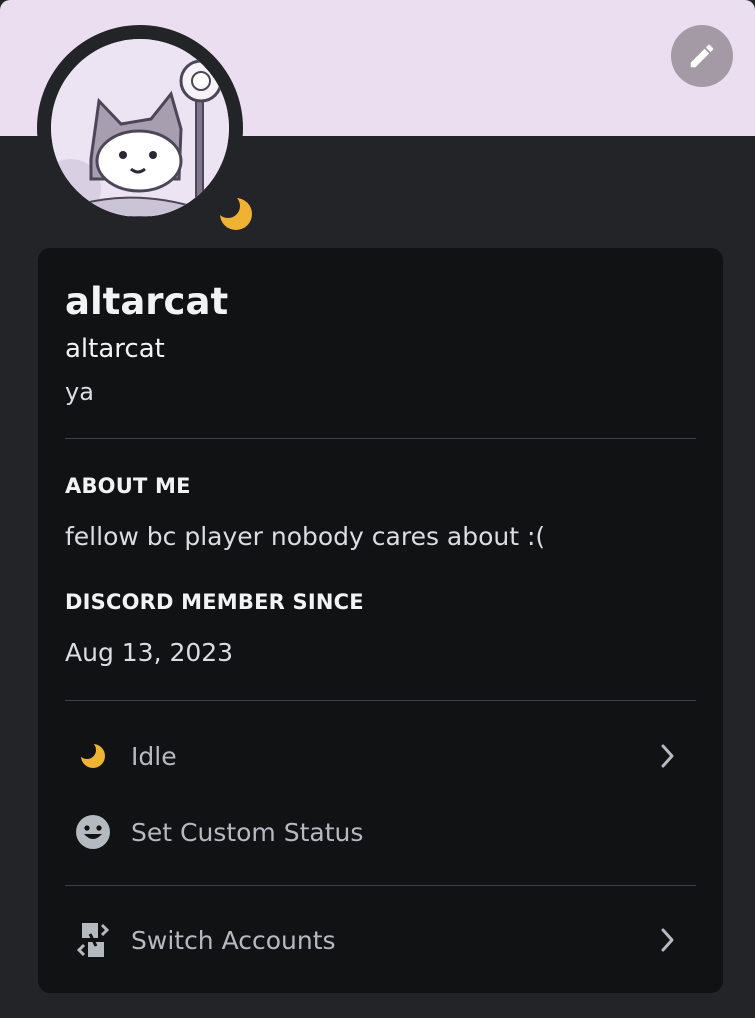 This screenshot has width=755, height=1018. I want to click on edit-profile-button, so click(702, 56).